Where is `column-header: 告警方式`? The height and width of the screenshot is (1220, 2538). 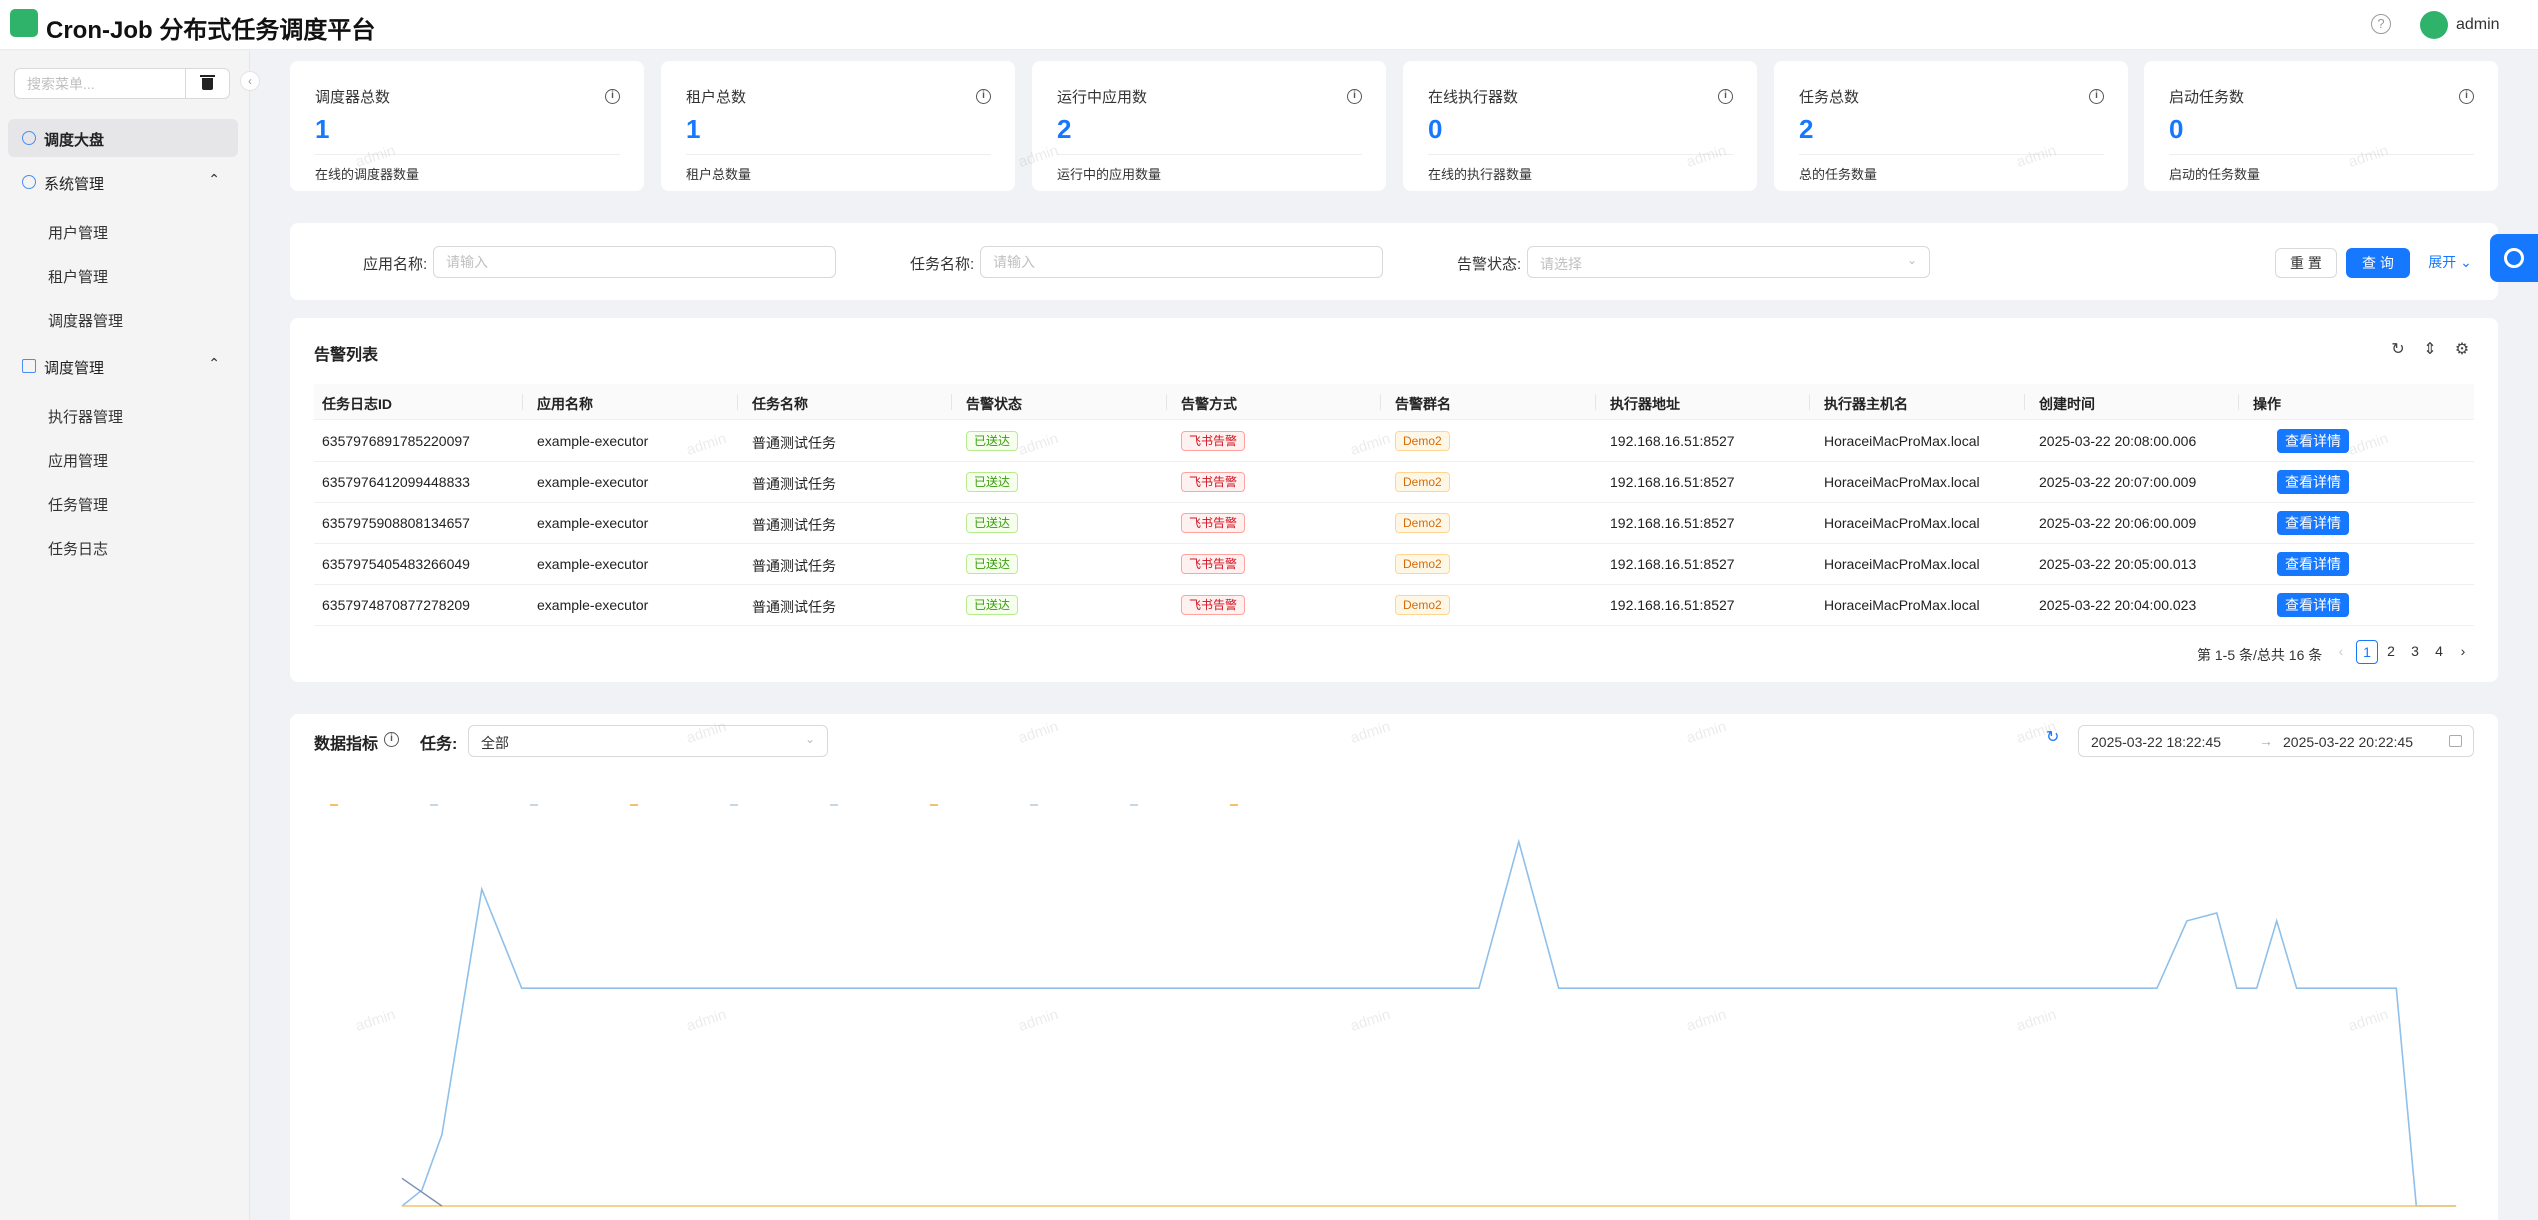 column-header: 告警方式 is located at coordinates (1209, 404).